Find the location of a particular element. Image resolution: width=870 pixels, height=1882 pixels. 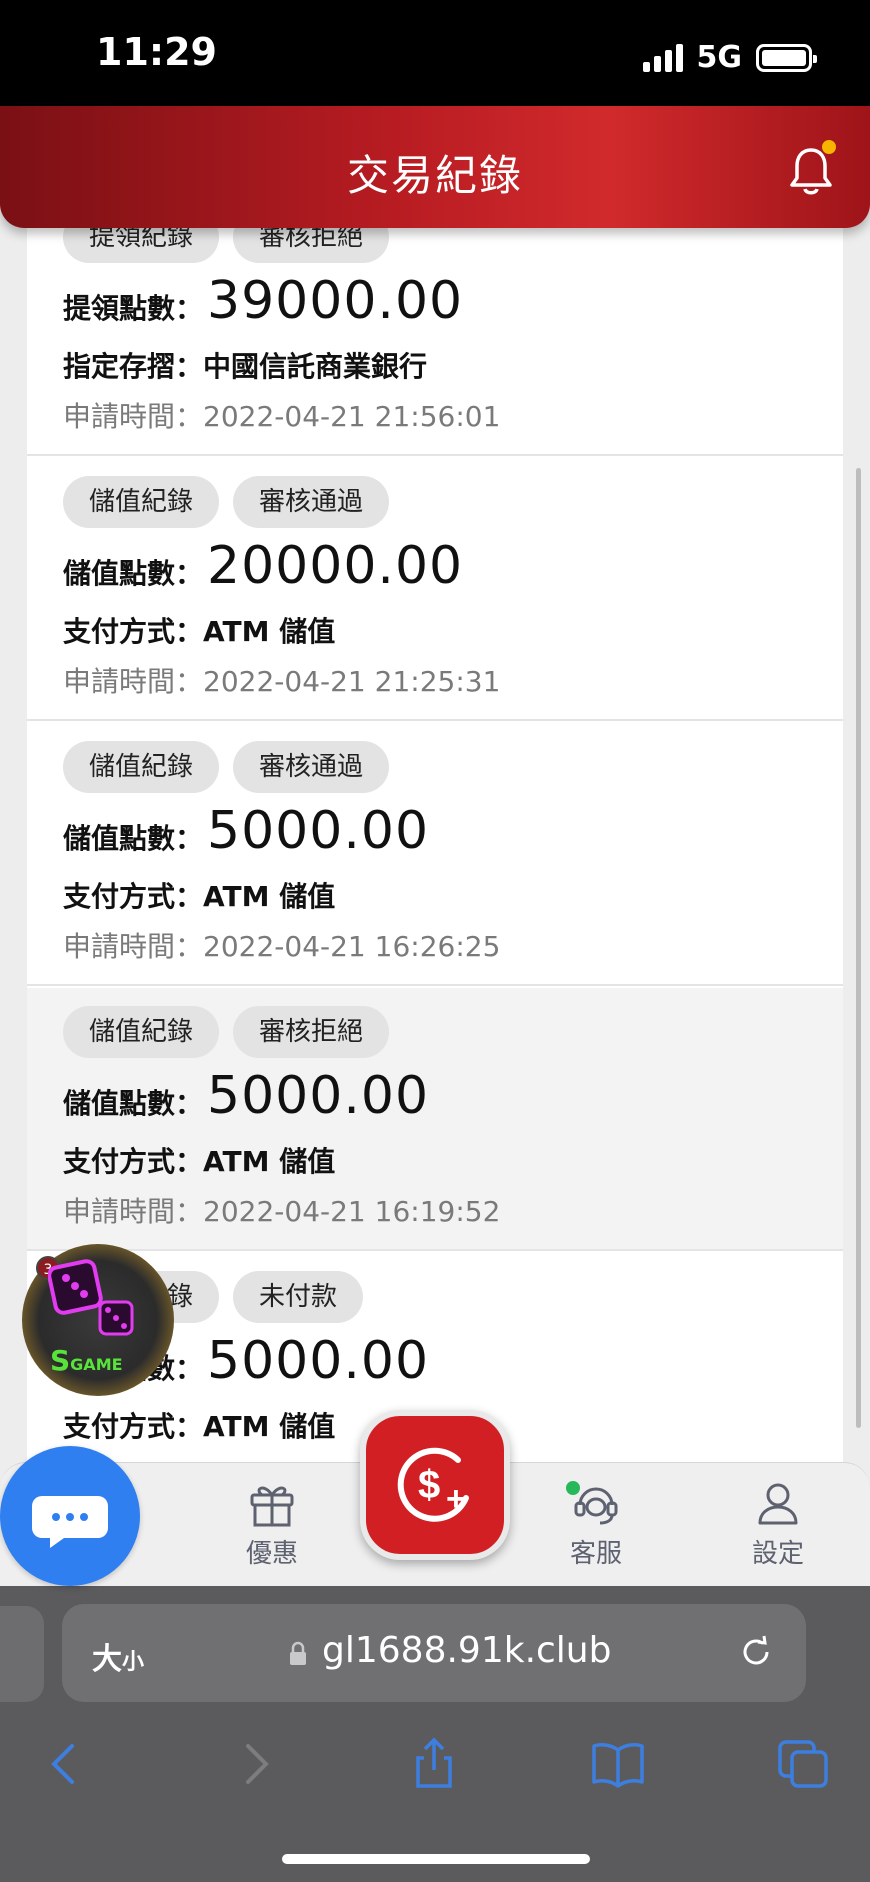

time-value: 2022-04-21 16:19:52 is located at coordinates (352, 1211).